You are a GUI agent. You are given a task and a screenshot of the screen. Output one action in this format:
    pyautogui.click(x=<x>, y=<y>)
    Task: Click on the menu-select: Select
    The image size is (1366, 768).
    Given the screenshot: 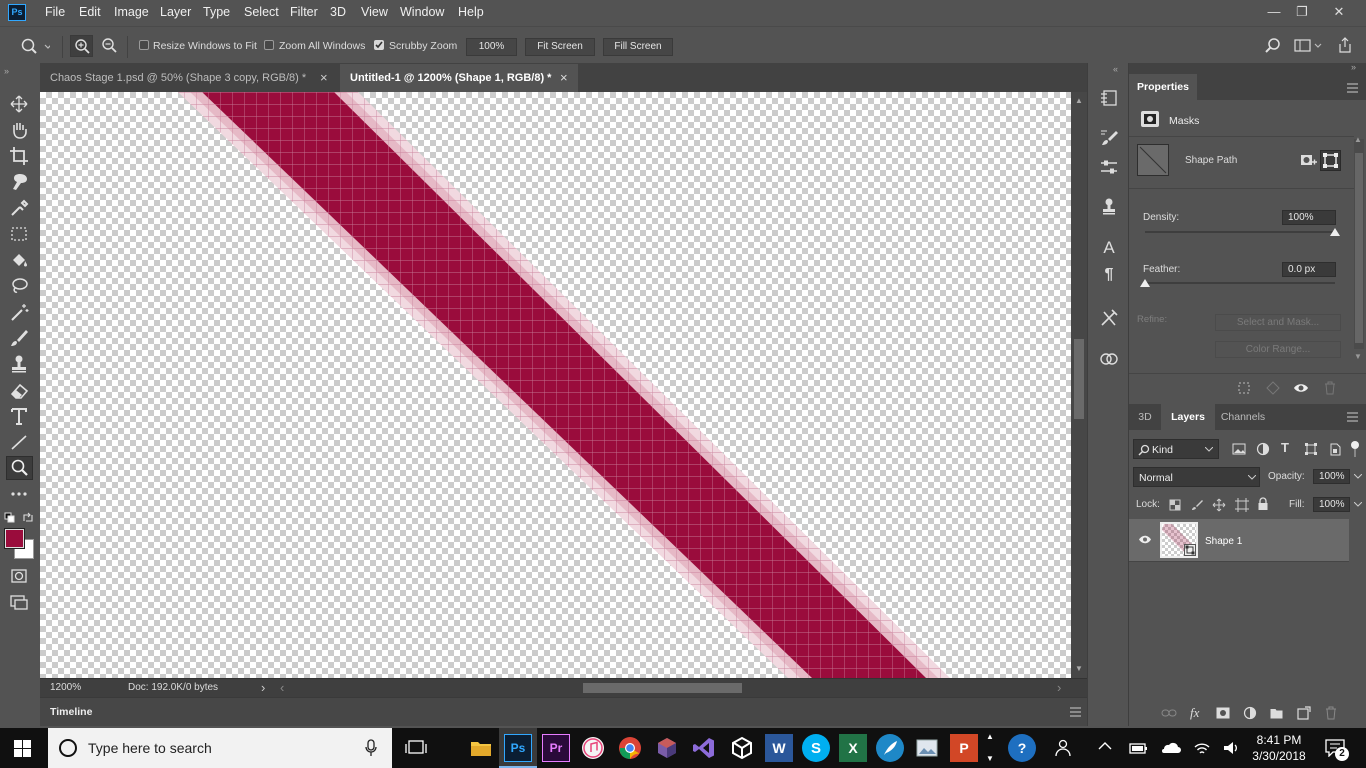 What is the action you would take?
    pyautogui.click(x=261, y=12)
    